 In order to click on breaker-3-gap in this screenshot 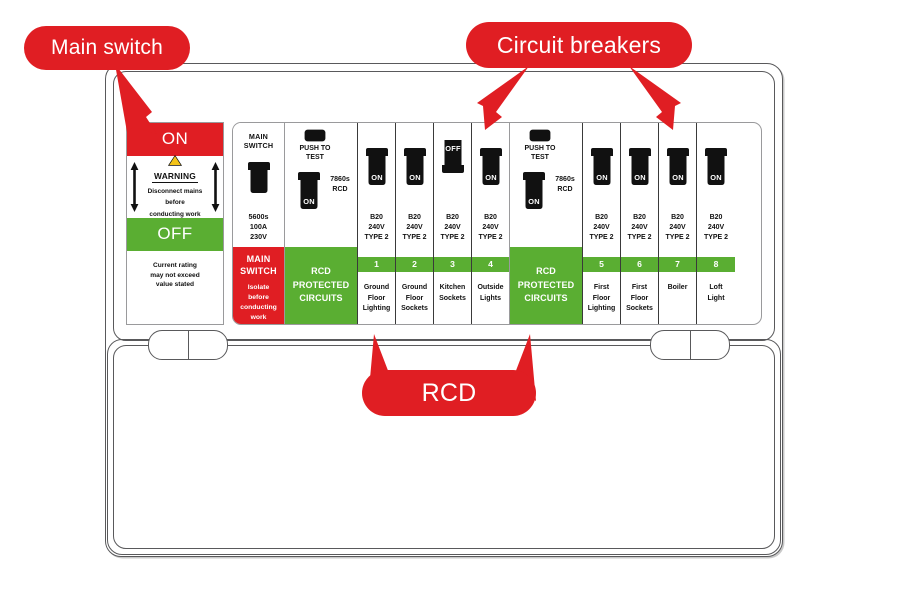, I will do `click(452, 252)`.